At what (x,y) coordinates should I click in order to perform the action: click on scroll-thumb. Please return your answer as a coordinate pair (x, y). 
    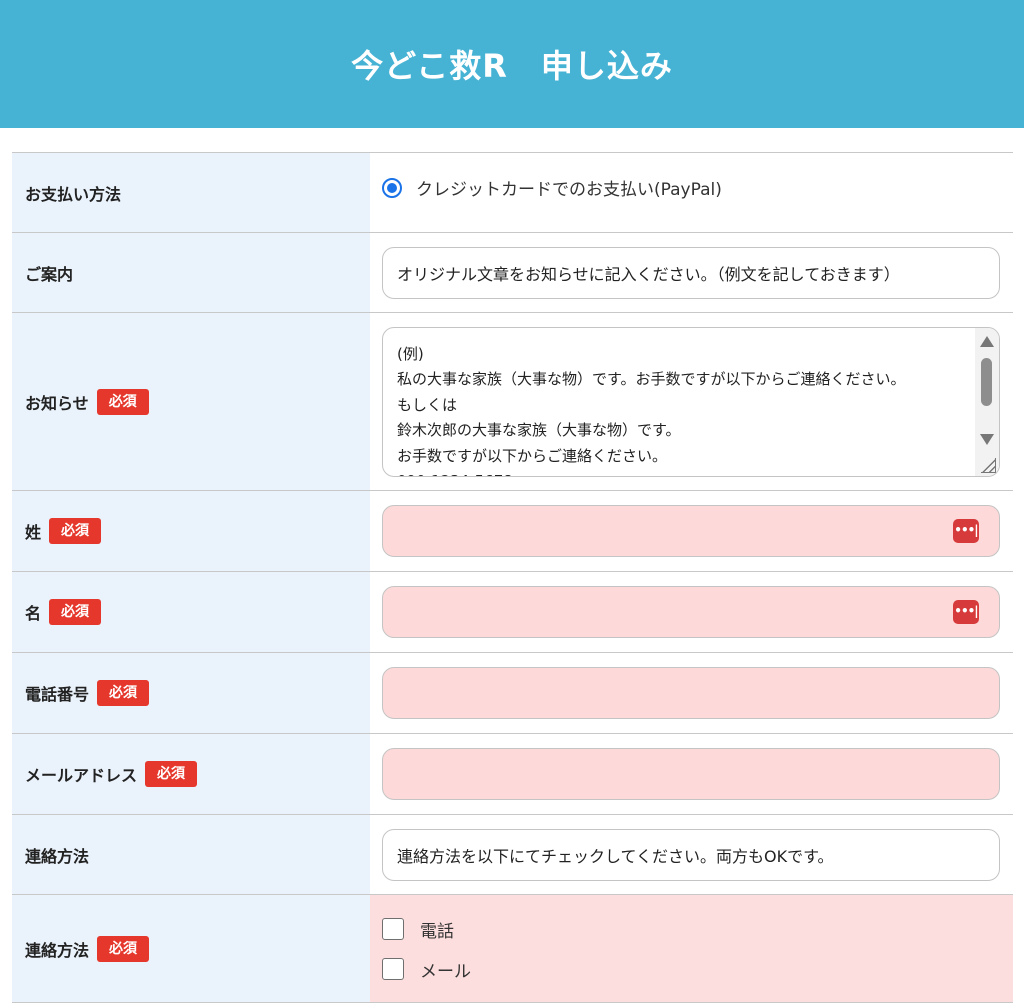
    Looking at the image, I should click on (986, 381).